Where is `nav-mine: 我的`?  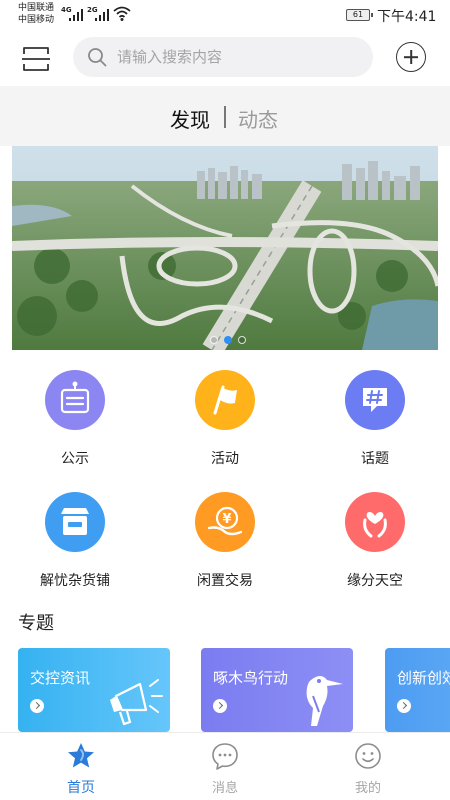
nav-mine: 我的 is located at coordinates (368, 766).